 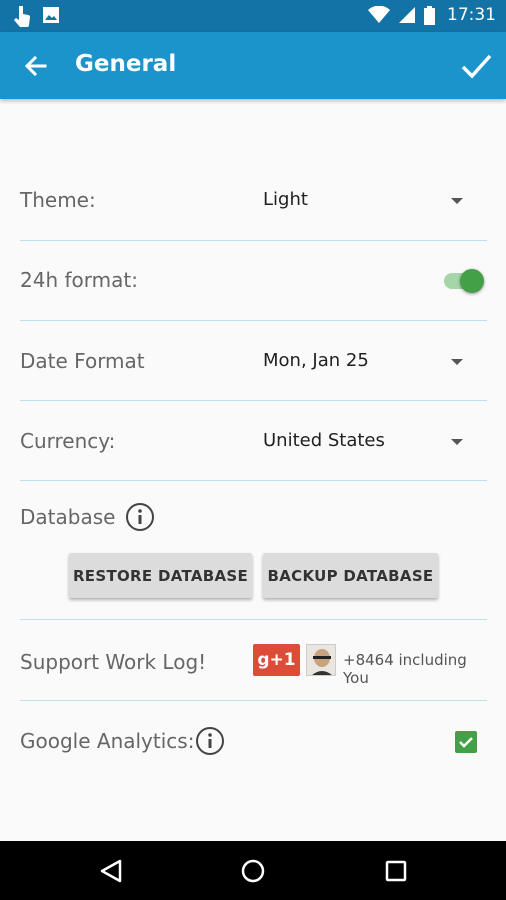 What do you see at coordinates (285, 199) in the screenshot?
I see `theme-value: Light` at bounding box center [285, 199].